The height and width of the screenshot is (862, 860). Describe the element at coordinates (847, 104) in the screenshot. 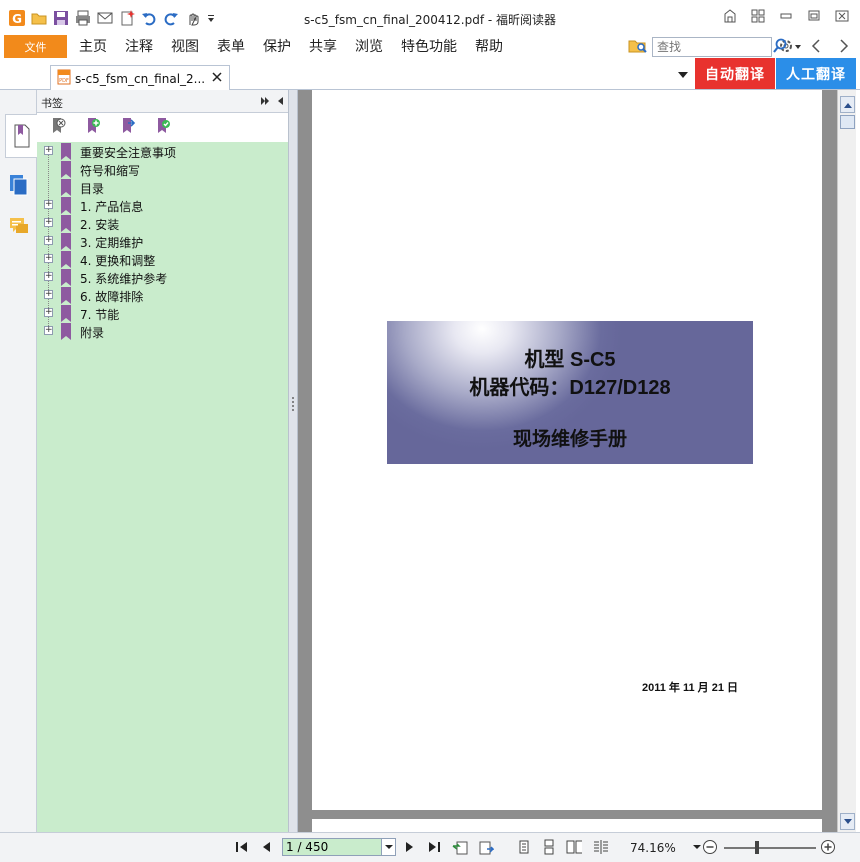

I see `scroll-up-icon` at that location.